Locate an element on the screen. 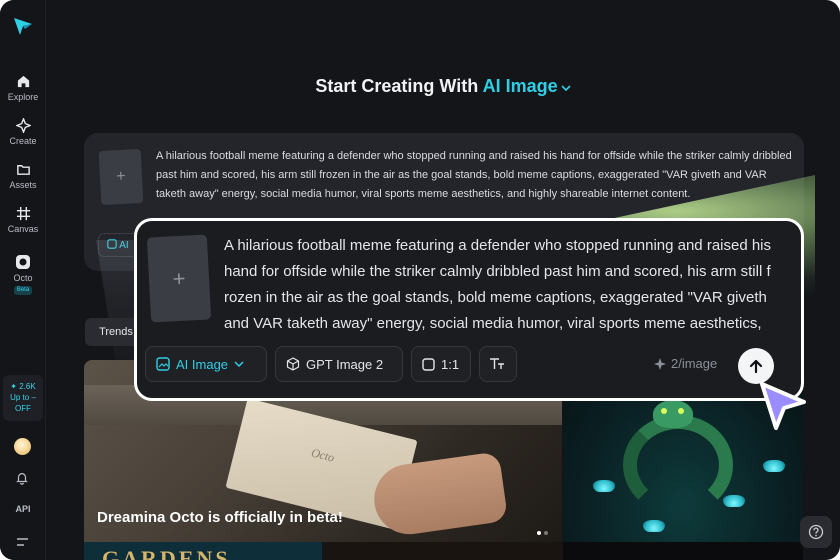  sidebar-item-canvas: Canvas is located at coordinates (23, 220).